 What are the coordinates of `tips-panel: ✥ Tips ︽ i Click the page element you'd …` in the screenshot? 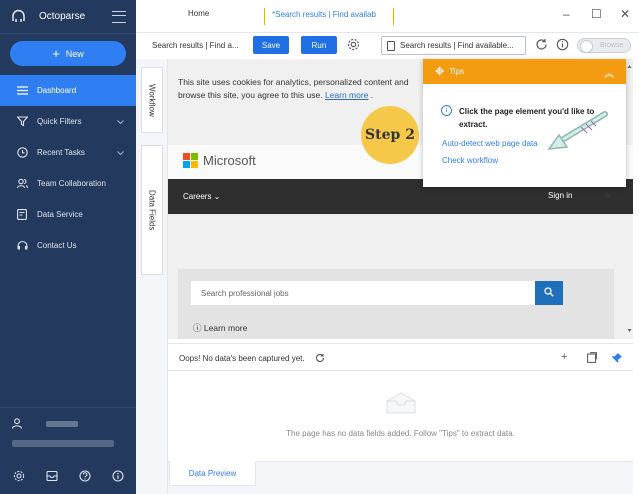 It's located at (524, 123).